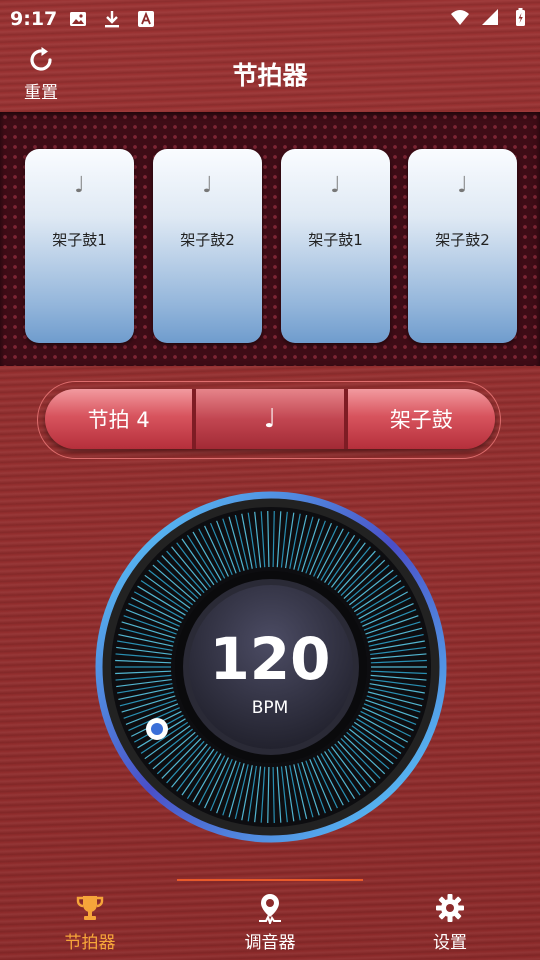 This screenshot has width=540, height=960. I want to click on signal-icon, so click(490, 17).